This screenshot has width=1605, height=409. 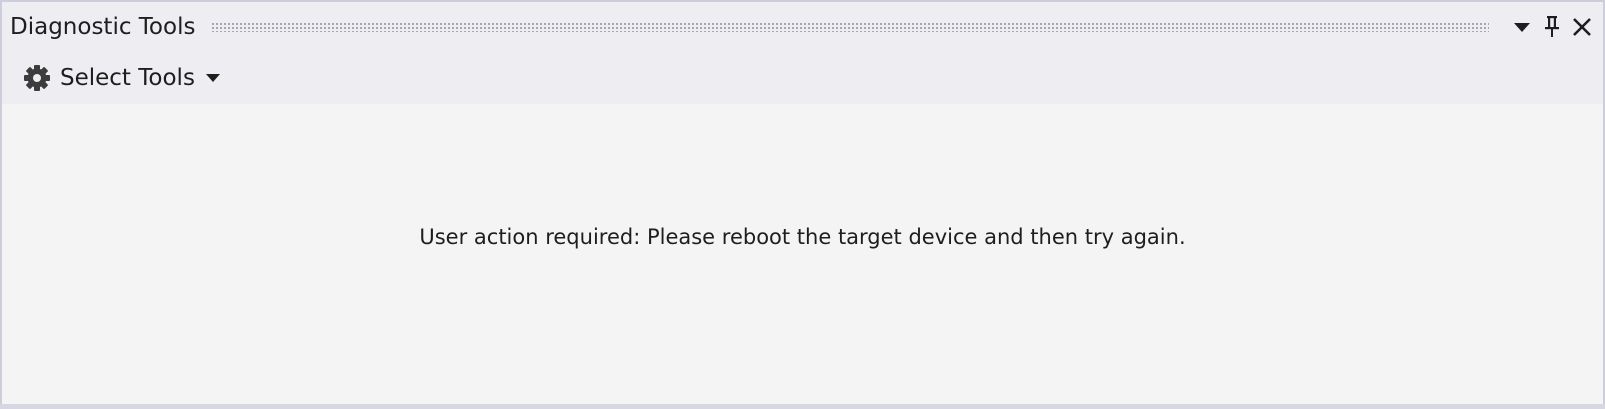 I want to click on dropdown-caret-icon, so click(x=213, y=78).